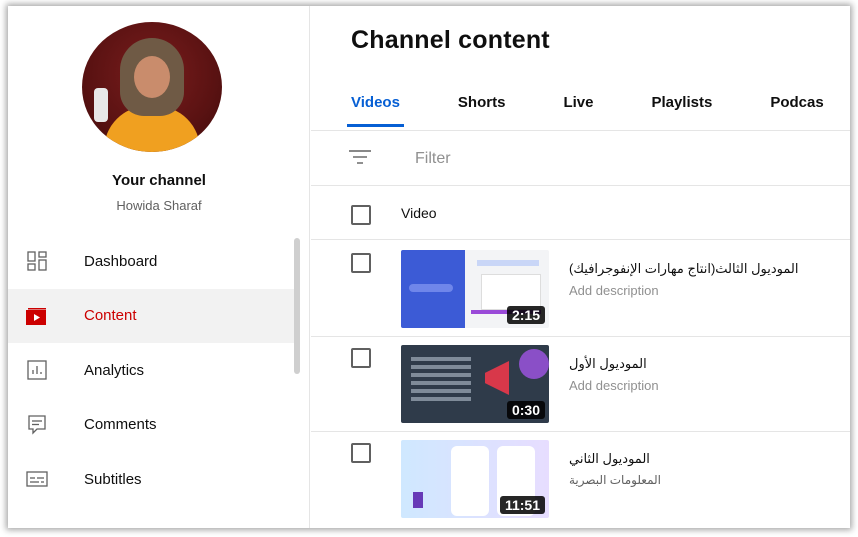 The height and width of the screenshot is (537, 858). Describe the element at coordinates (361, 215) in the screenshot. I see `select-all-checkbox` at that location.